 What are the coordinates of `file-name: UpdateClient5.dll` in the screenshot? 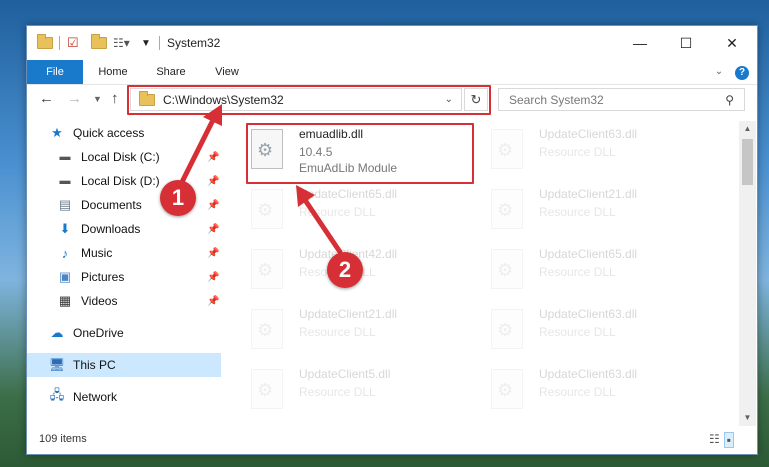 It's located at (345, 374).